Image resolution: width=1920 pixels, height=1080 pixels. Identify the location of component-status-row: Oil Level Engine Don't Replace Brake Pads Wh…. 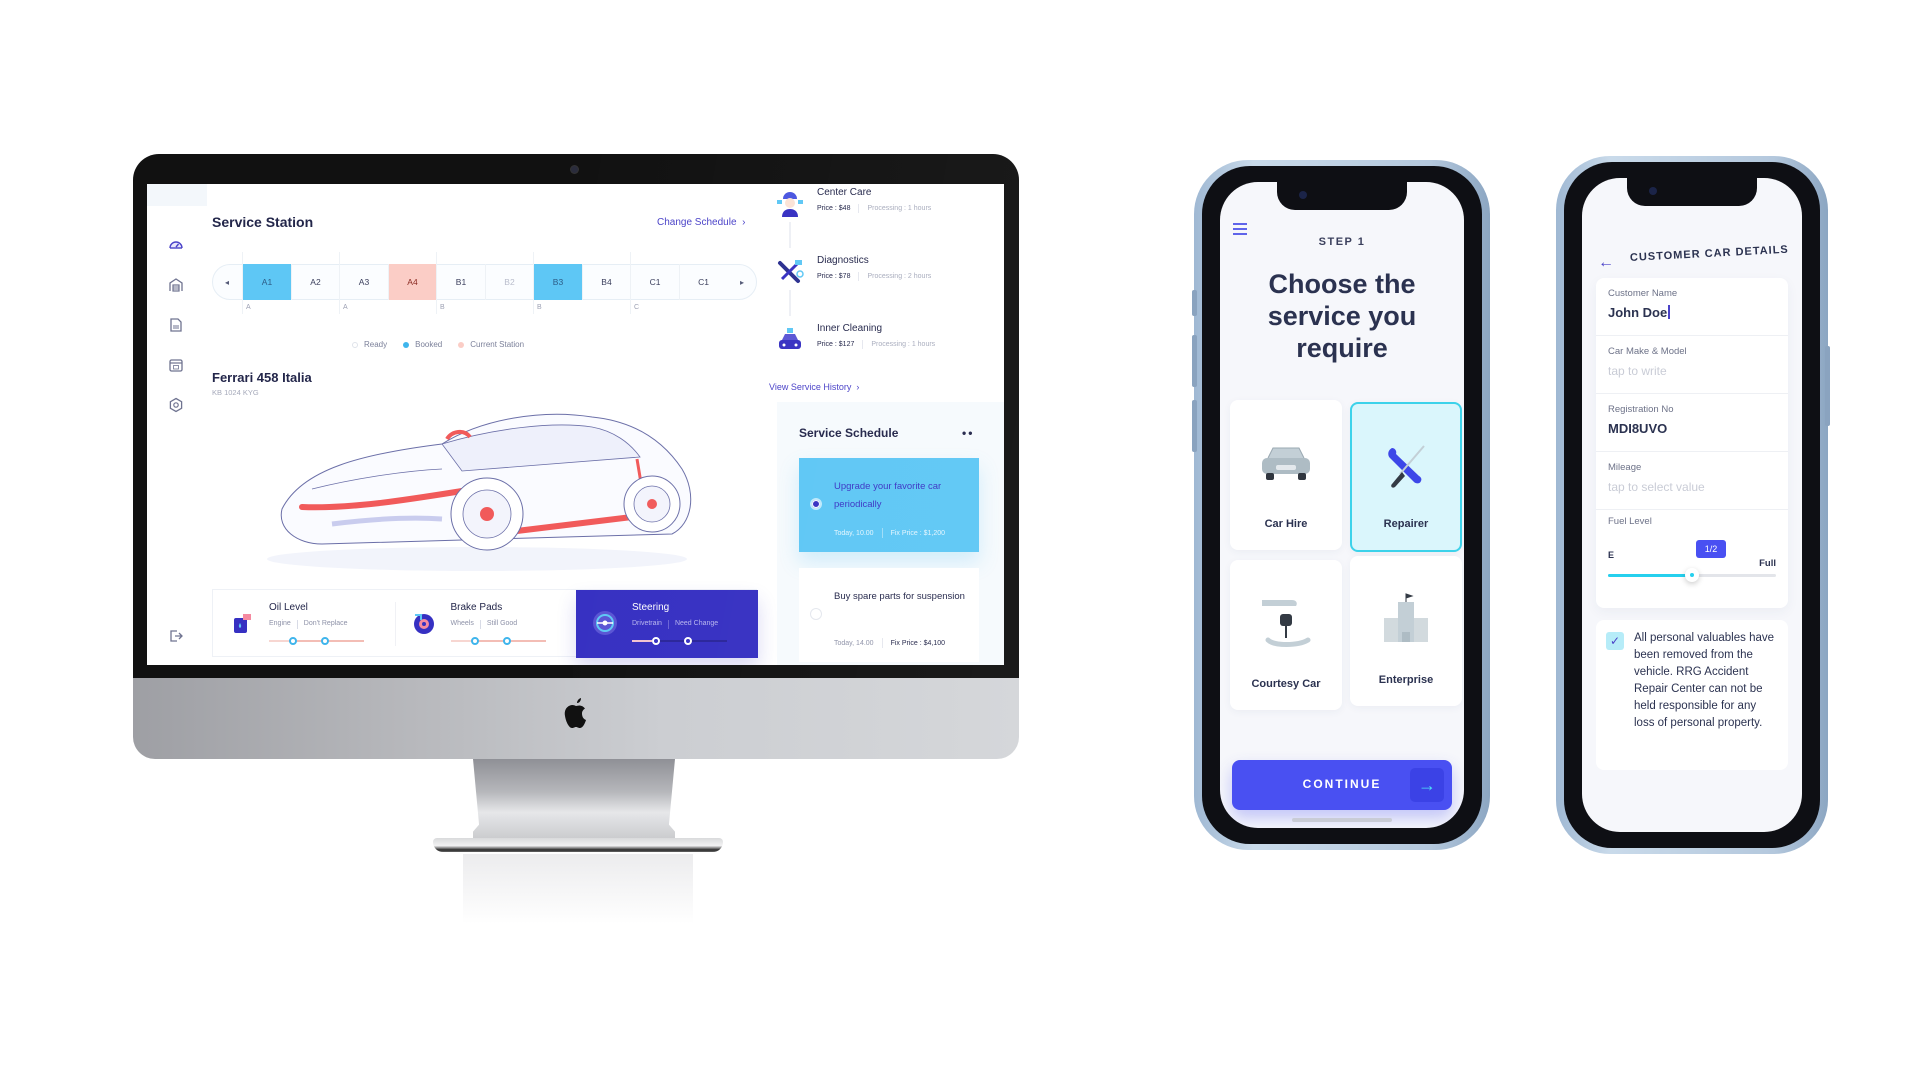
(485, 623).